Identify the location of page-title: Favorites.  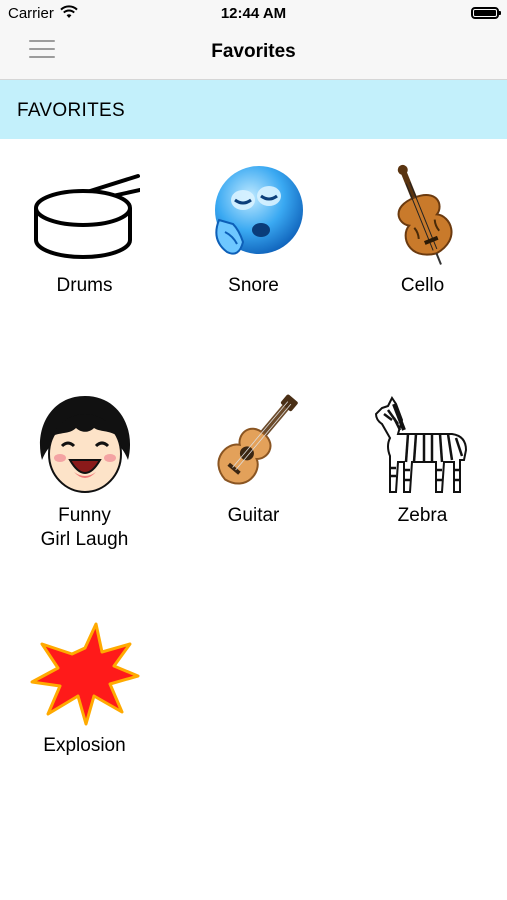
(253, 51).